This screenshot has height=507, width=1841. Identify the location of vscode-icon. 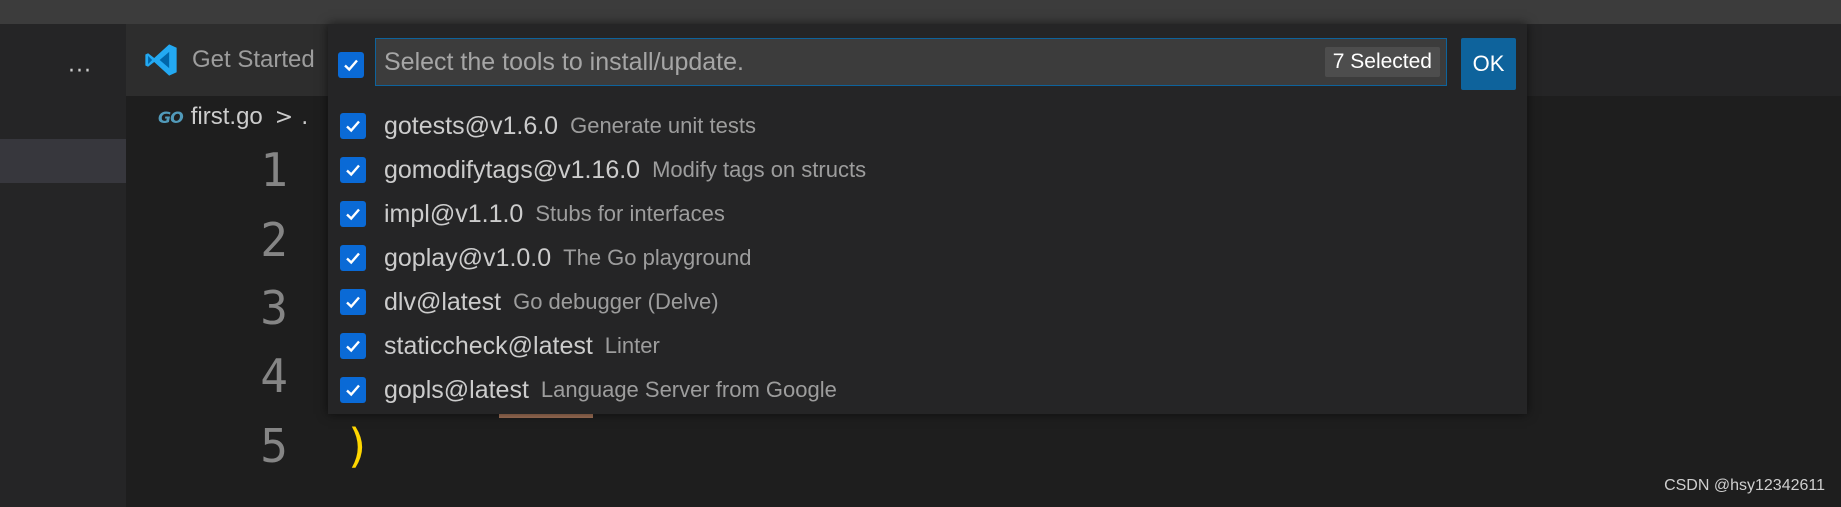
(161, 60).